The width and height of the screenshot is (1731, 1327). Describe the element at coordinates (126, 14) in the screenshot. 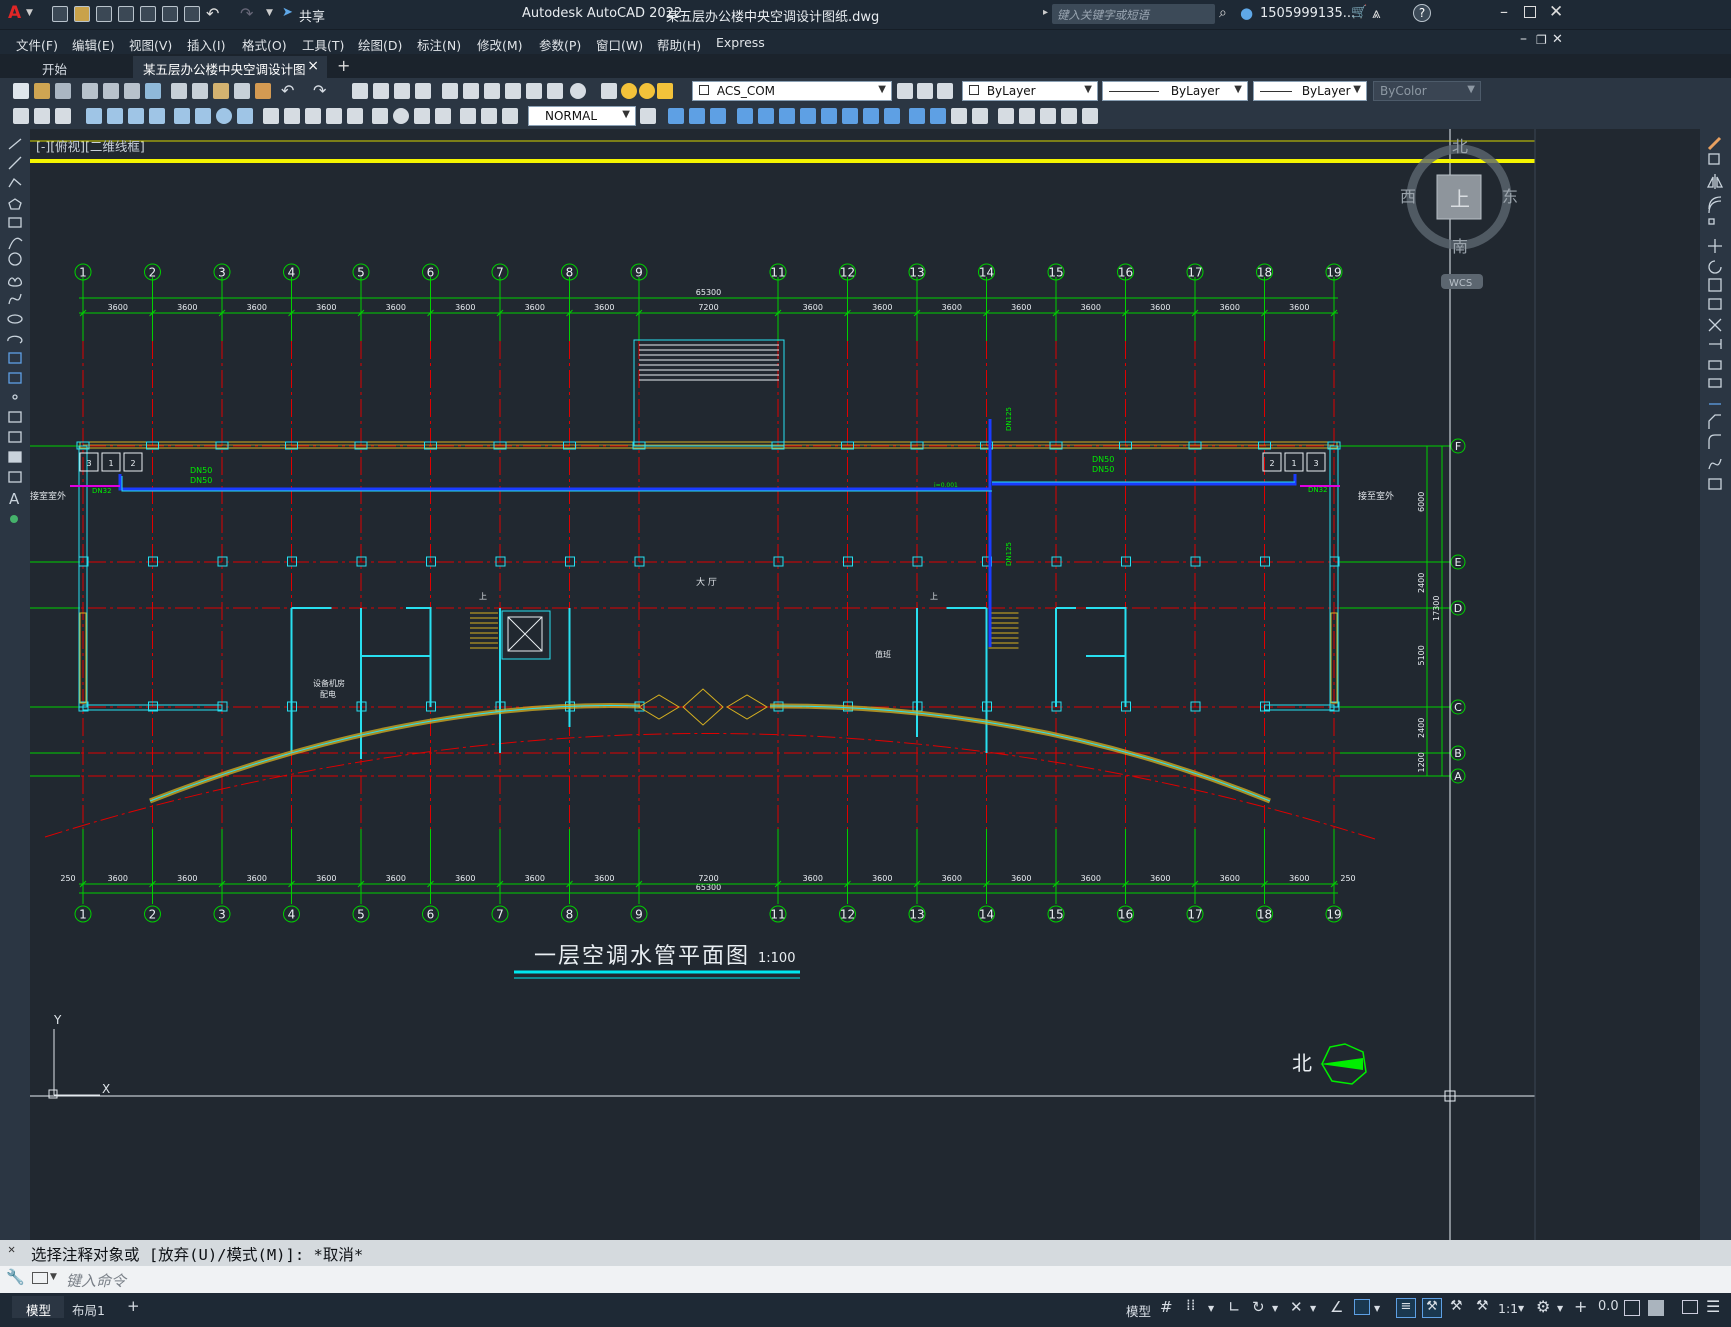

I see `saveas-icon` at that location.